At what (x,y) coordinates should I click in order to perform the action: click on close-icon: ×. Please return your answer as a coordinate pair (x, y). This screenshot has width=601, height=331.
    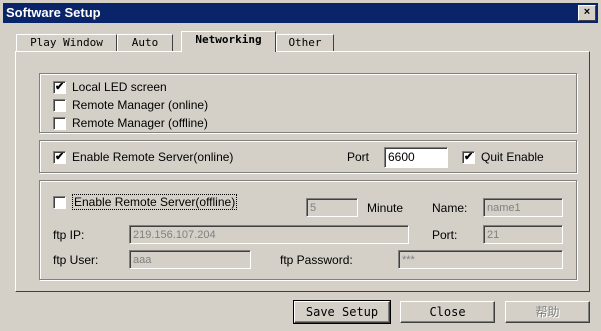
    Looking at the image, I should click on (587, 13).